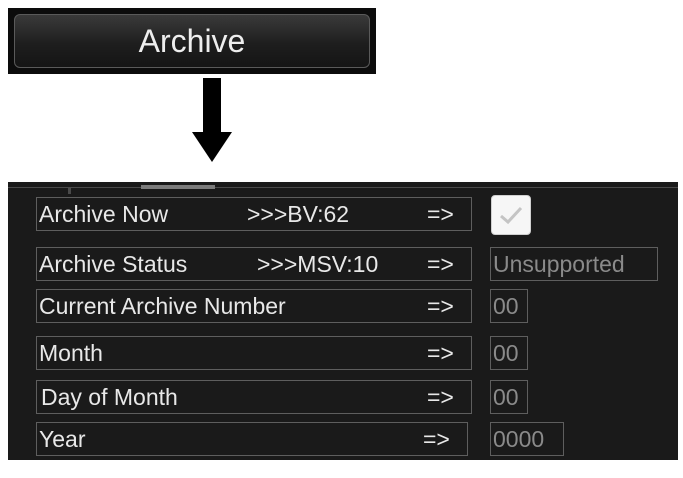 The width and height of the screenshot is (683, 478). Describe the element at coordinates (178, 187) in the screenshot. I see `panel-tab-indicator` at that location.